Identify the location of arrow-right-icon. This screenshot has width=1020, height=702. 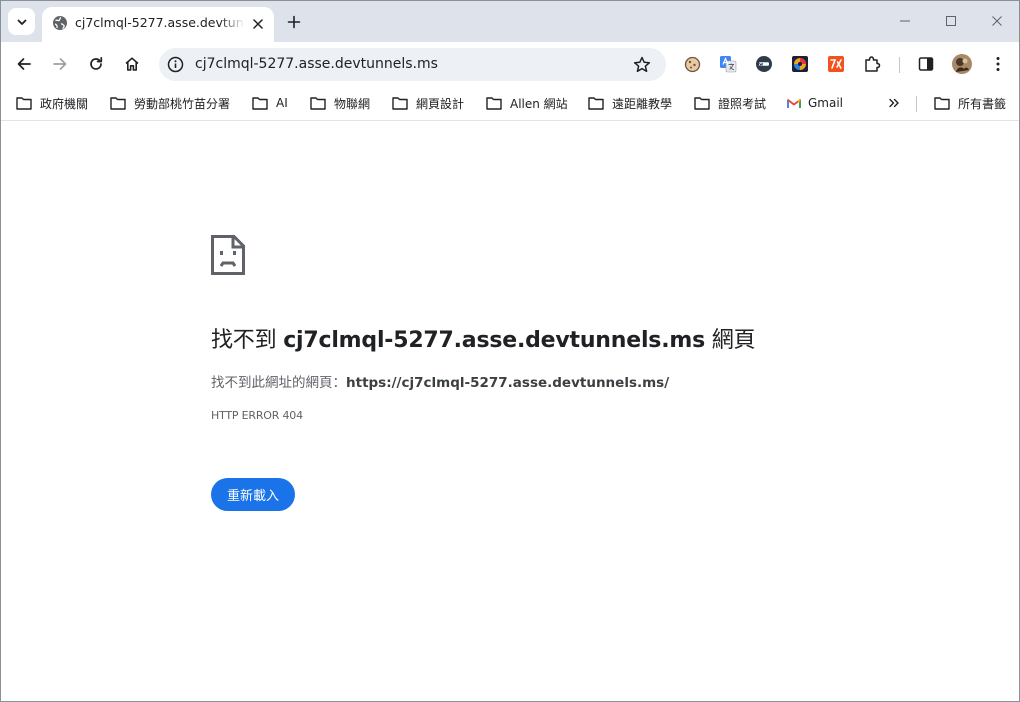
(60, 64).